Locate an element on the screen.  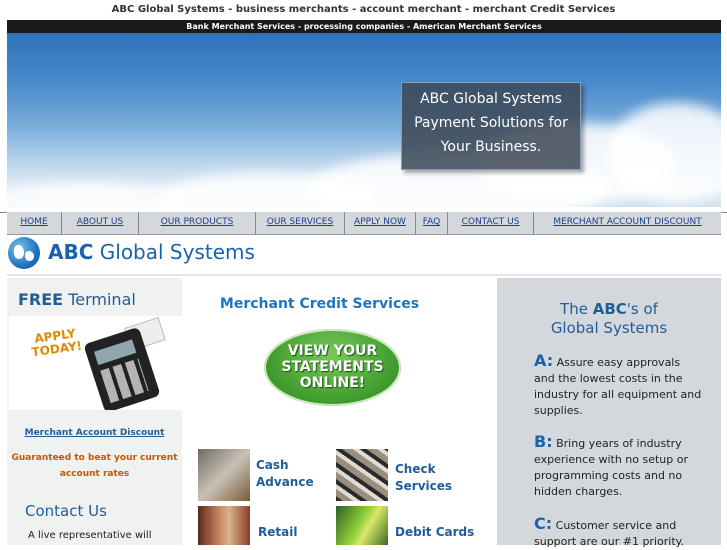
nav-merchant-account-discount: MERCHANT ACCOUNT DISCOUNT is located at coordinates (627, 223).